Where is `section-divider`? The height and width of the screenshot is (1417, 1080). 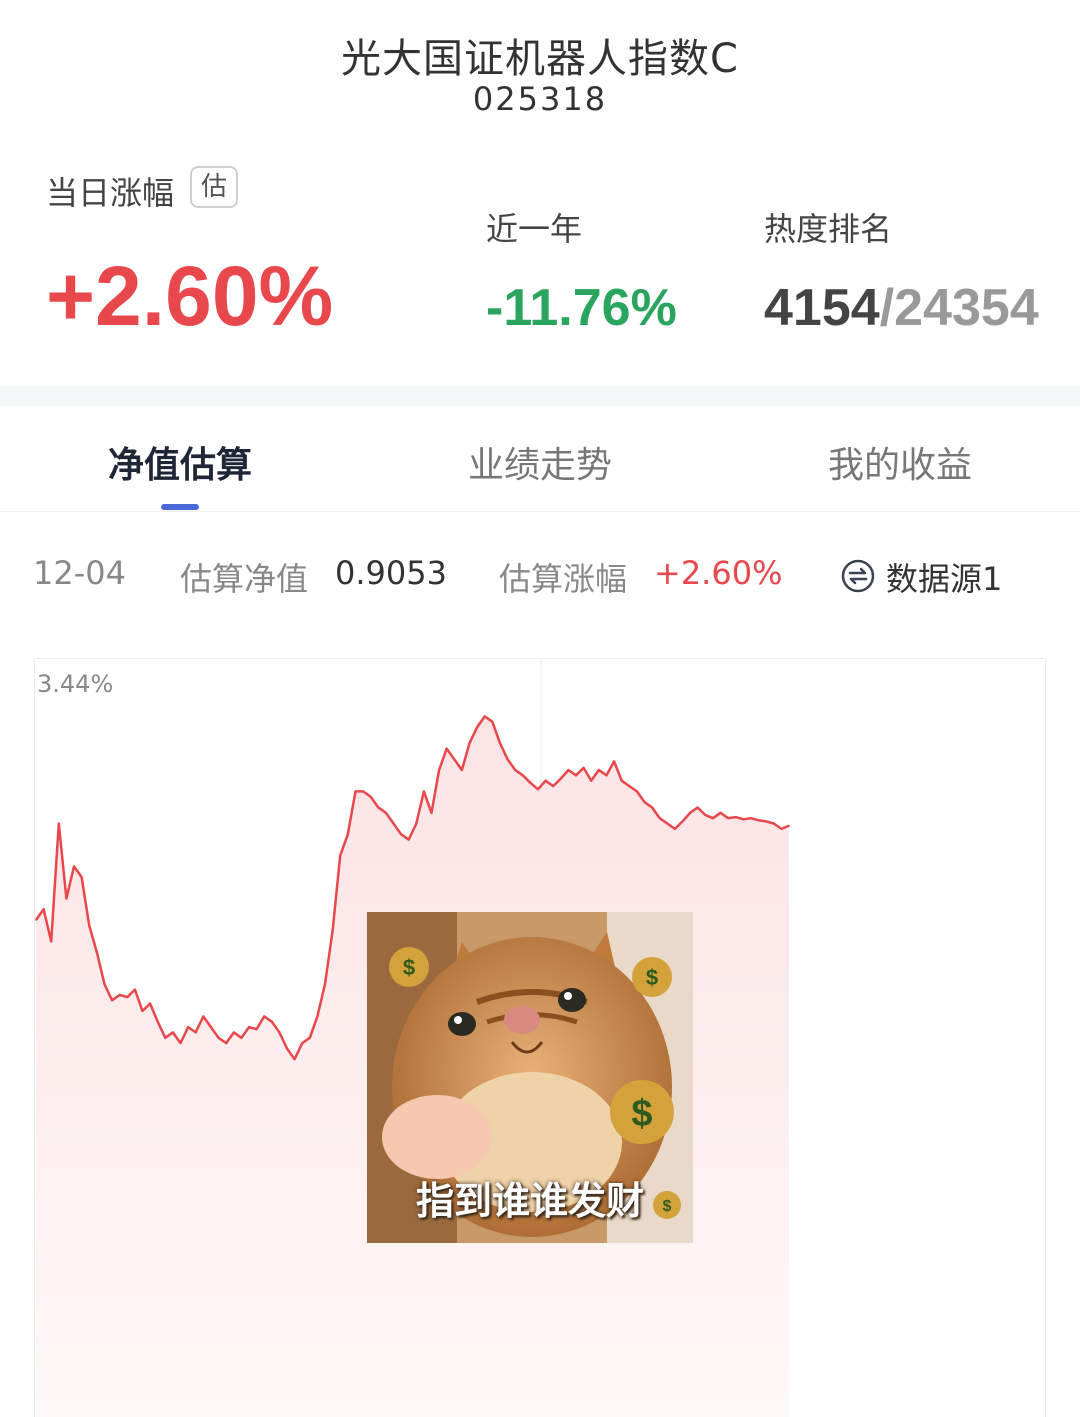
section-divider is located at coordinates (540, 396).